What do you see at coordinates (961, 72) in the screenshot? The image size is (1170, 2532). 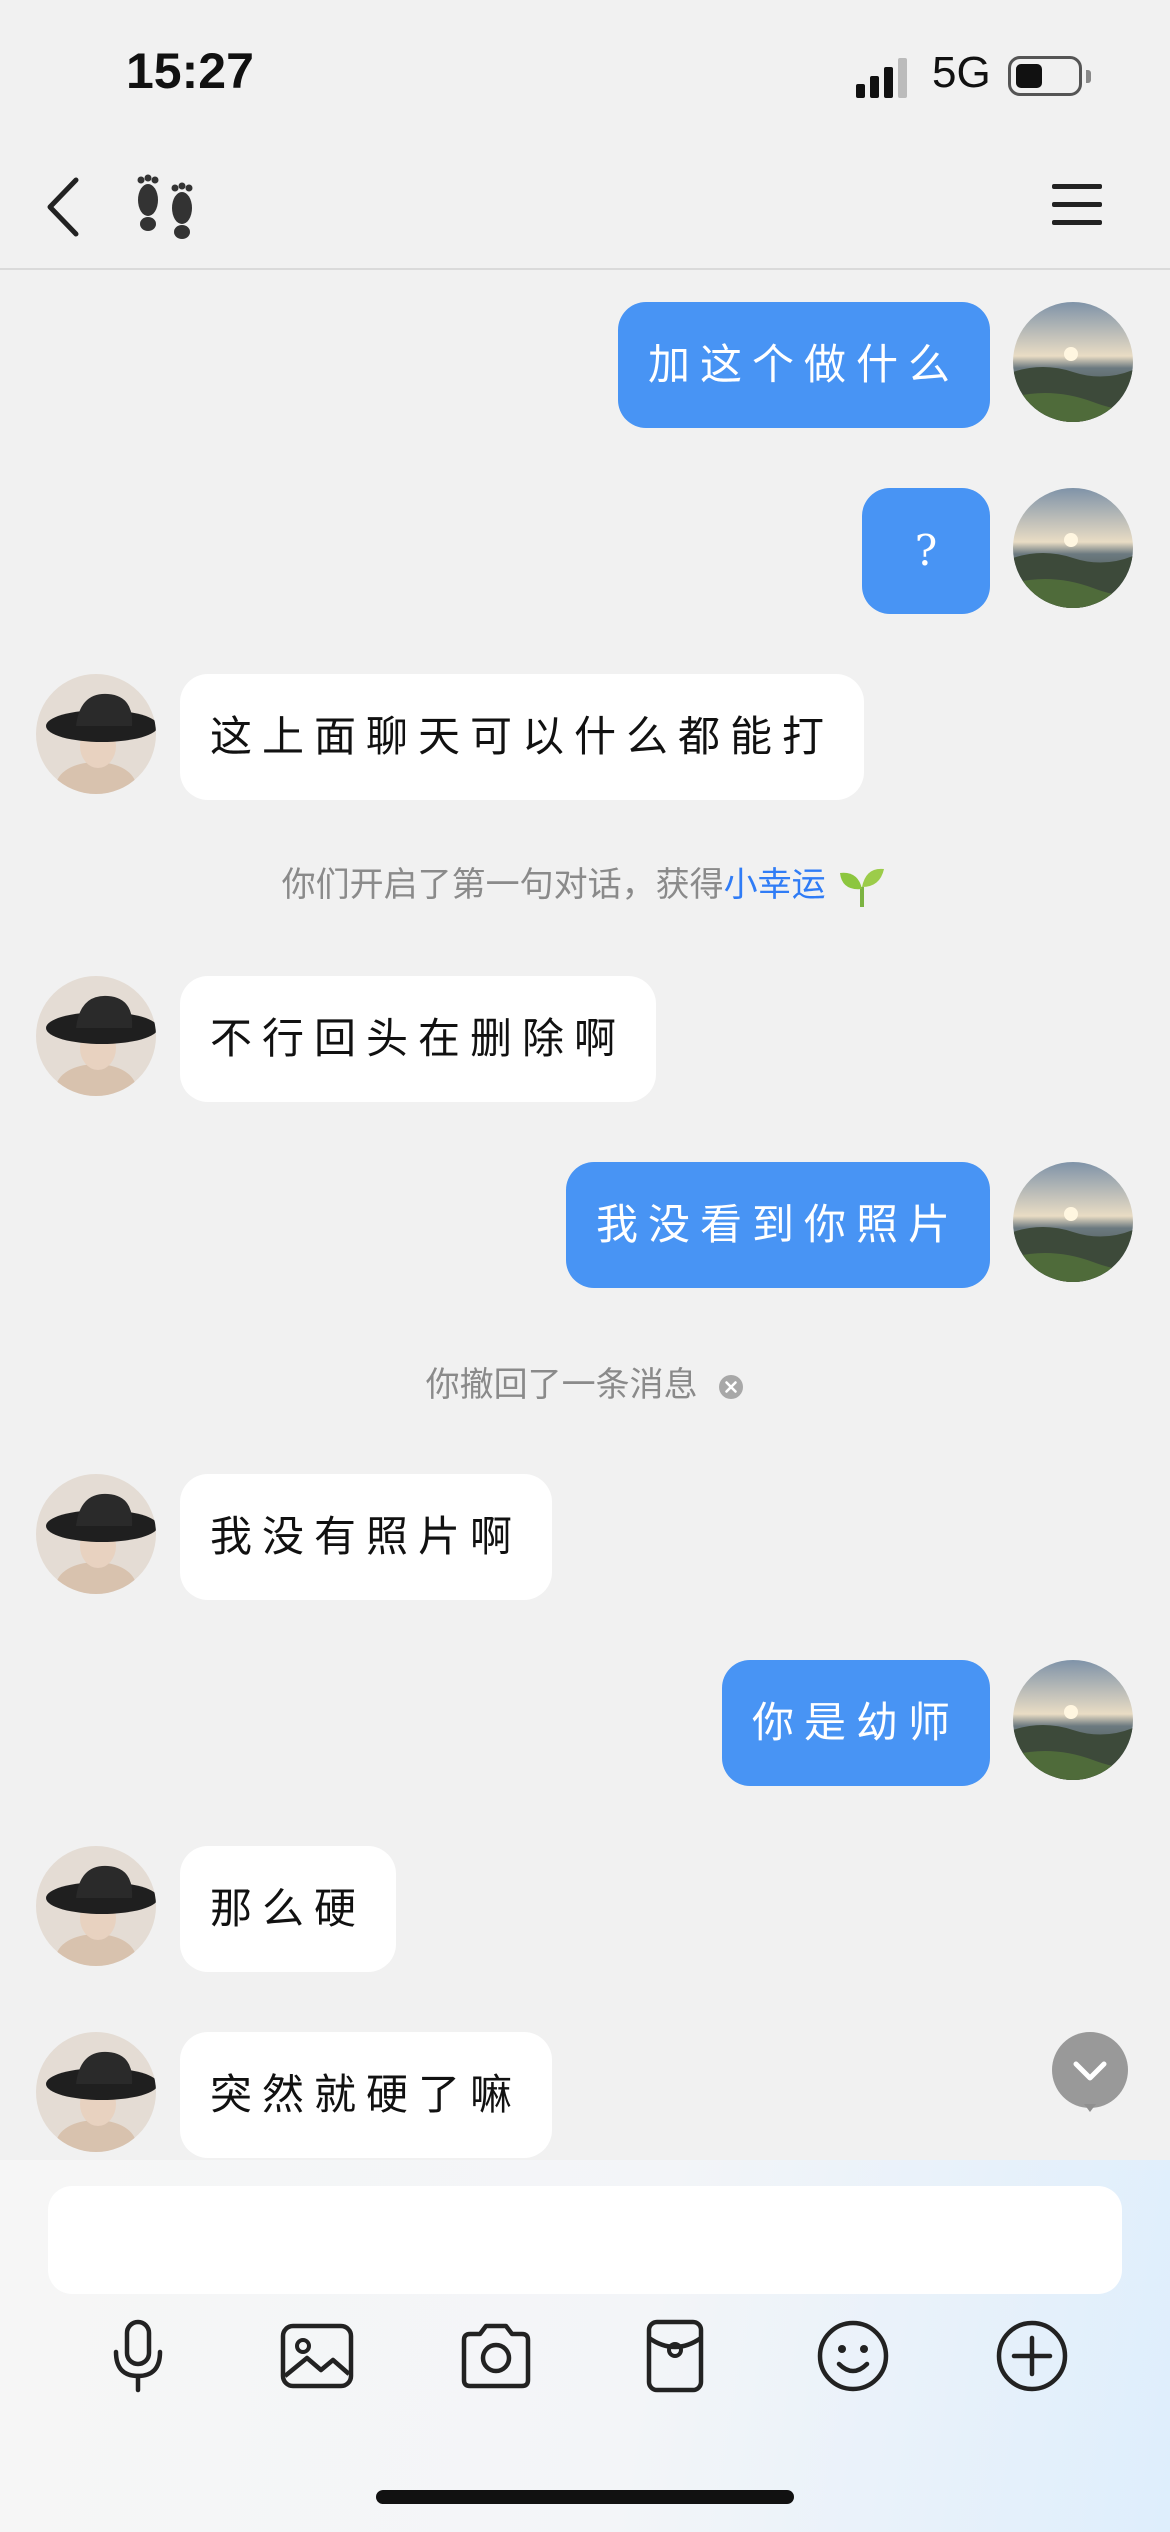 I see `network-type: 5G` at bounding box center [961, 72].